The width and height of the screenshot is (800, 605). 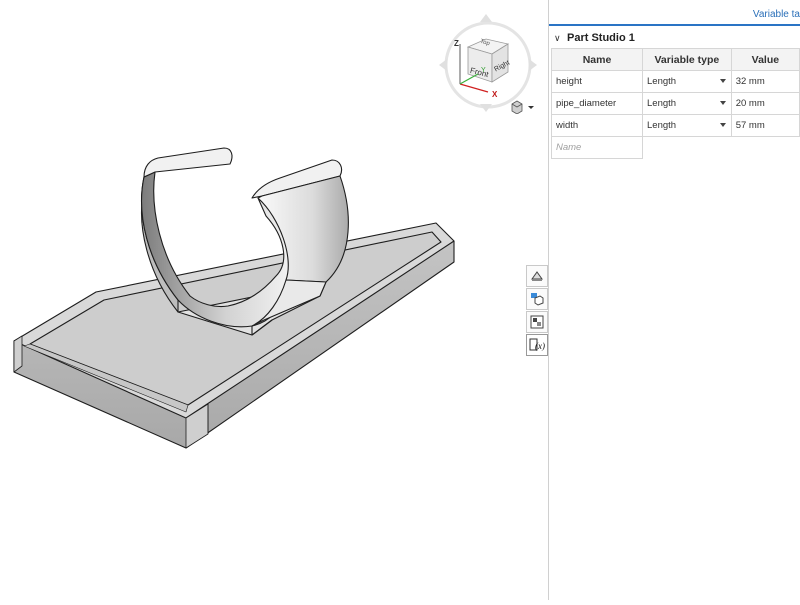 I want to click on appearance-icon, so click(x=537, y=276).